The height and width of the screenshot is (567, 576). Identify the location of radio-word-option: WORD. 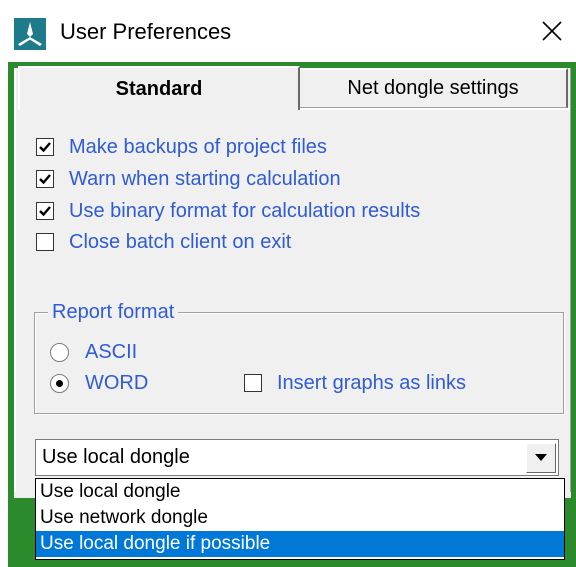
(99, 383).